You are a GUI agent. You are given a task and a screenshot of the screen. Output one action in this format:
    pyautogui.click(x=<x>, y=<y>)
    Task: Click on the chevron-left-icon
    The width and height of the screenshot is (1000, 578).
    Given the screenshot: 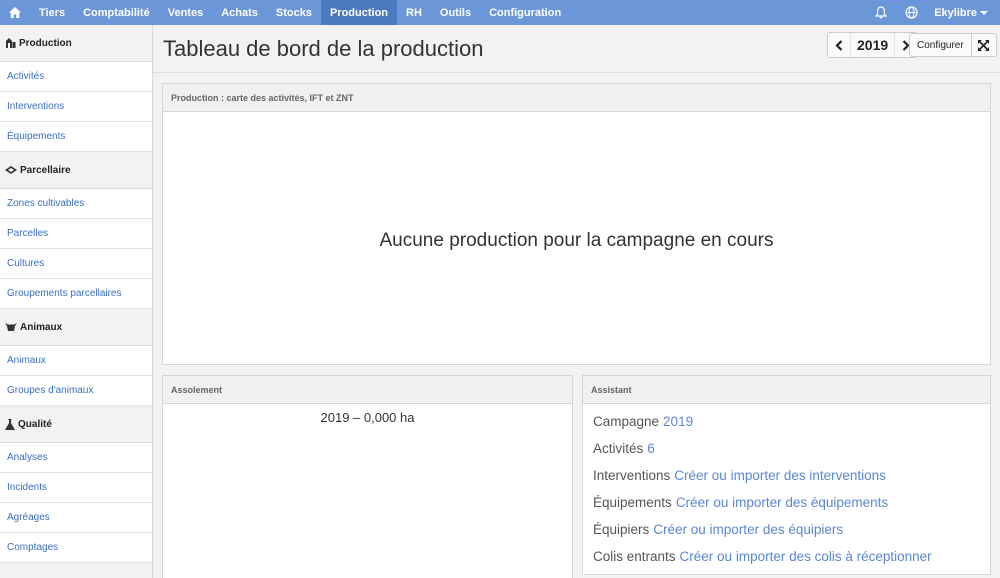 What is the action you would take?
    pyautogui.click(x=839, y=45)
    